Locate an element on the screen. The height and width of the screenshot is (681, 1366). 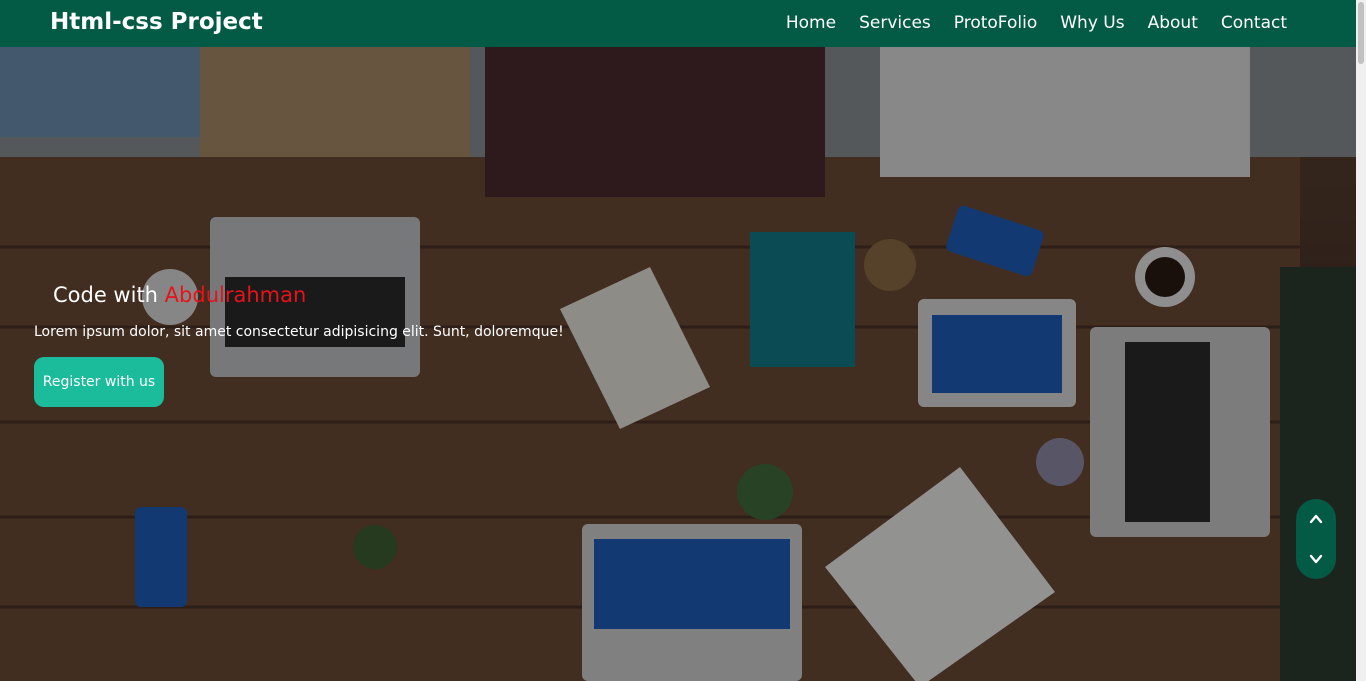
nav-link-portfolio: ProtoFolio is located at coordinates (995, 23).